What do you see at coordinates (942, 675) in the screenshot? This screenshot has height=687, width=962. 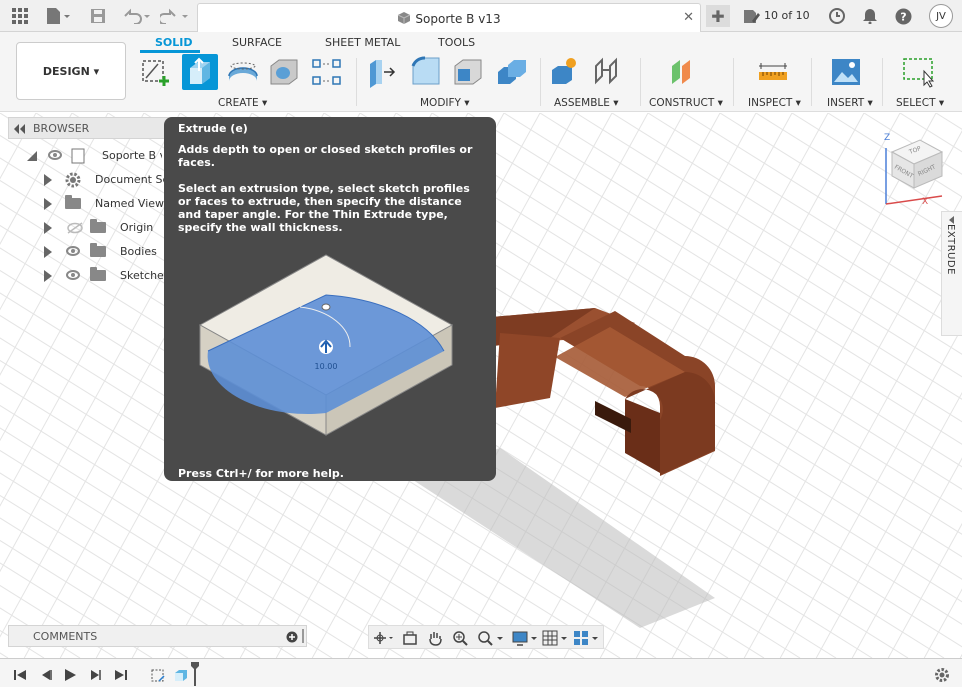 I see `timeline-settings-gear-icon` at bounding box center [942, 675].